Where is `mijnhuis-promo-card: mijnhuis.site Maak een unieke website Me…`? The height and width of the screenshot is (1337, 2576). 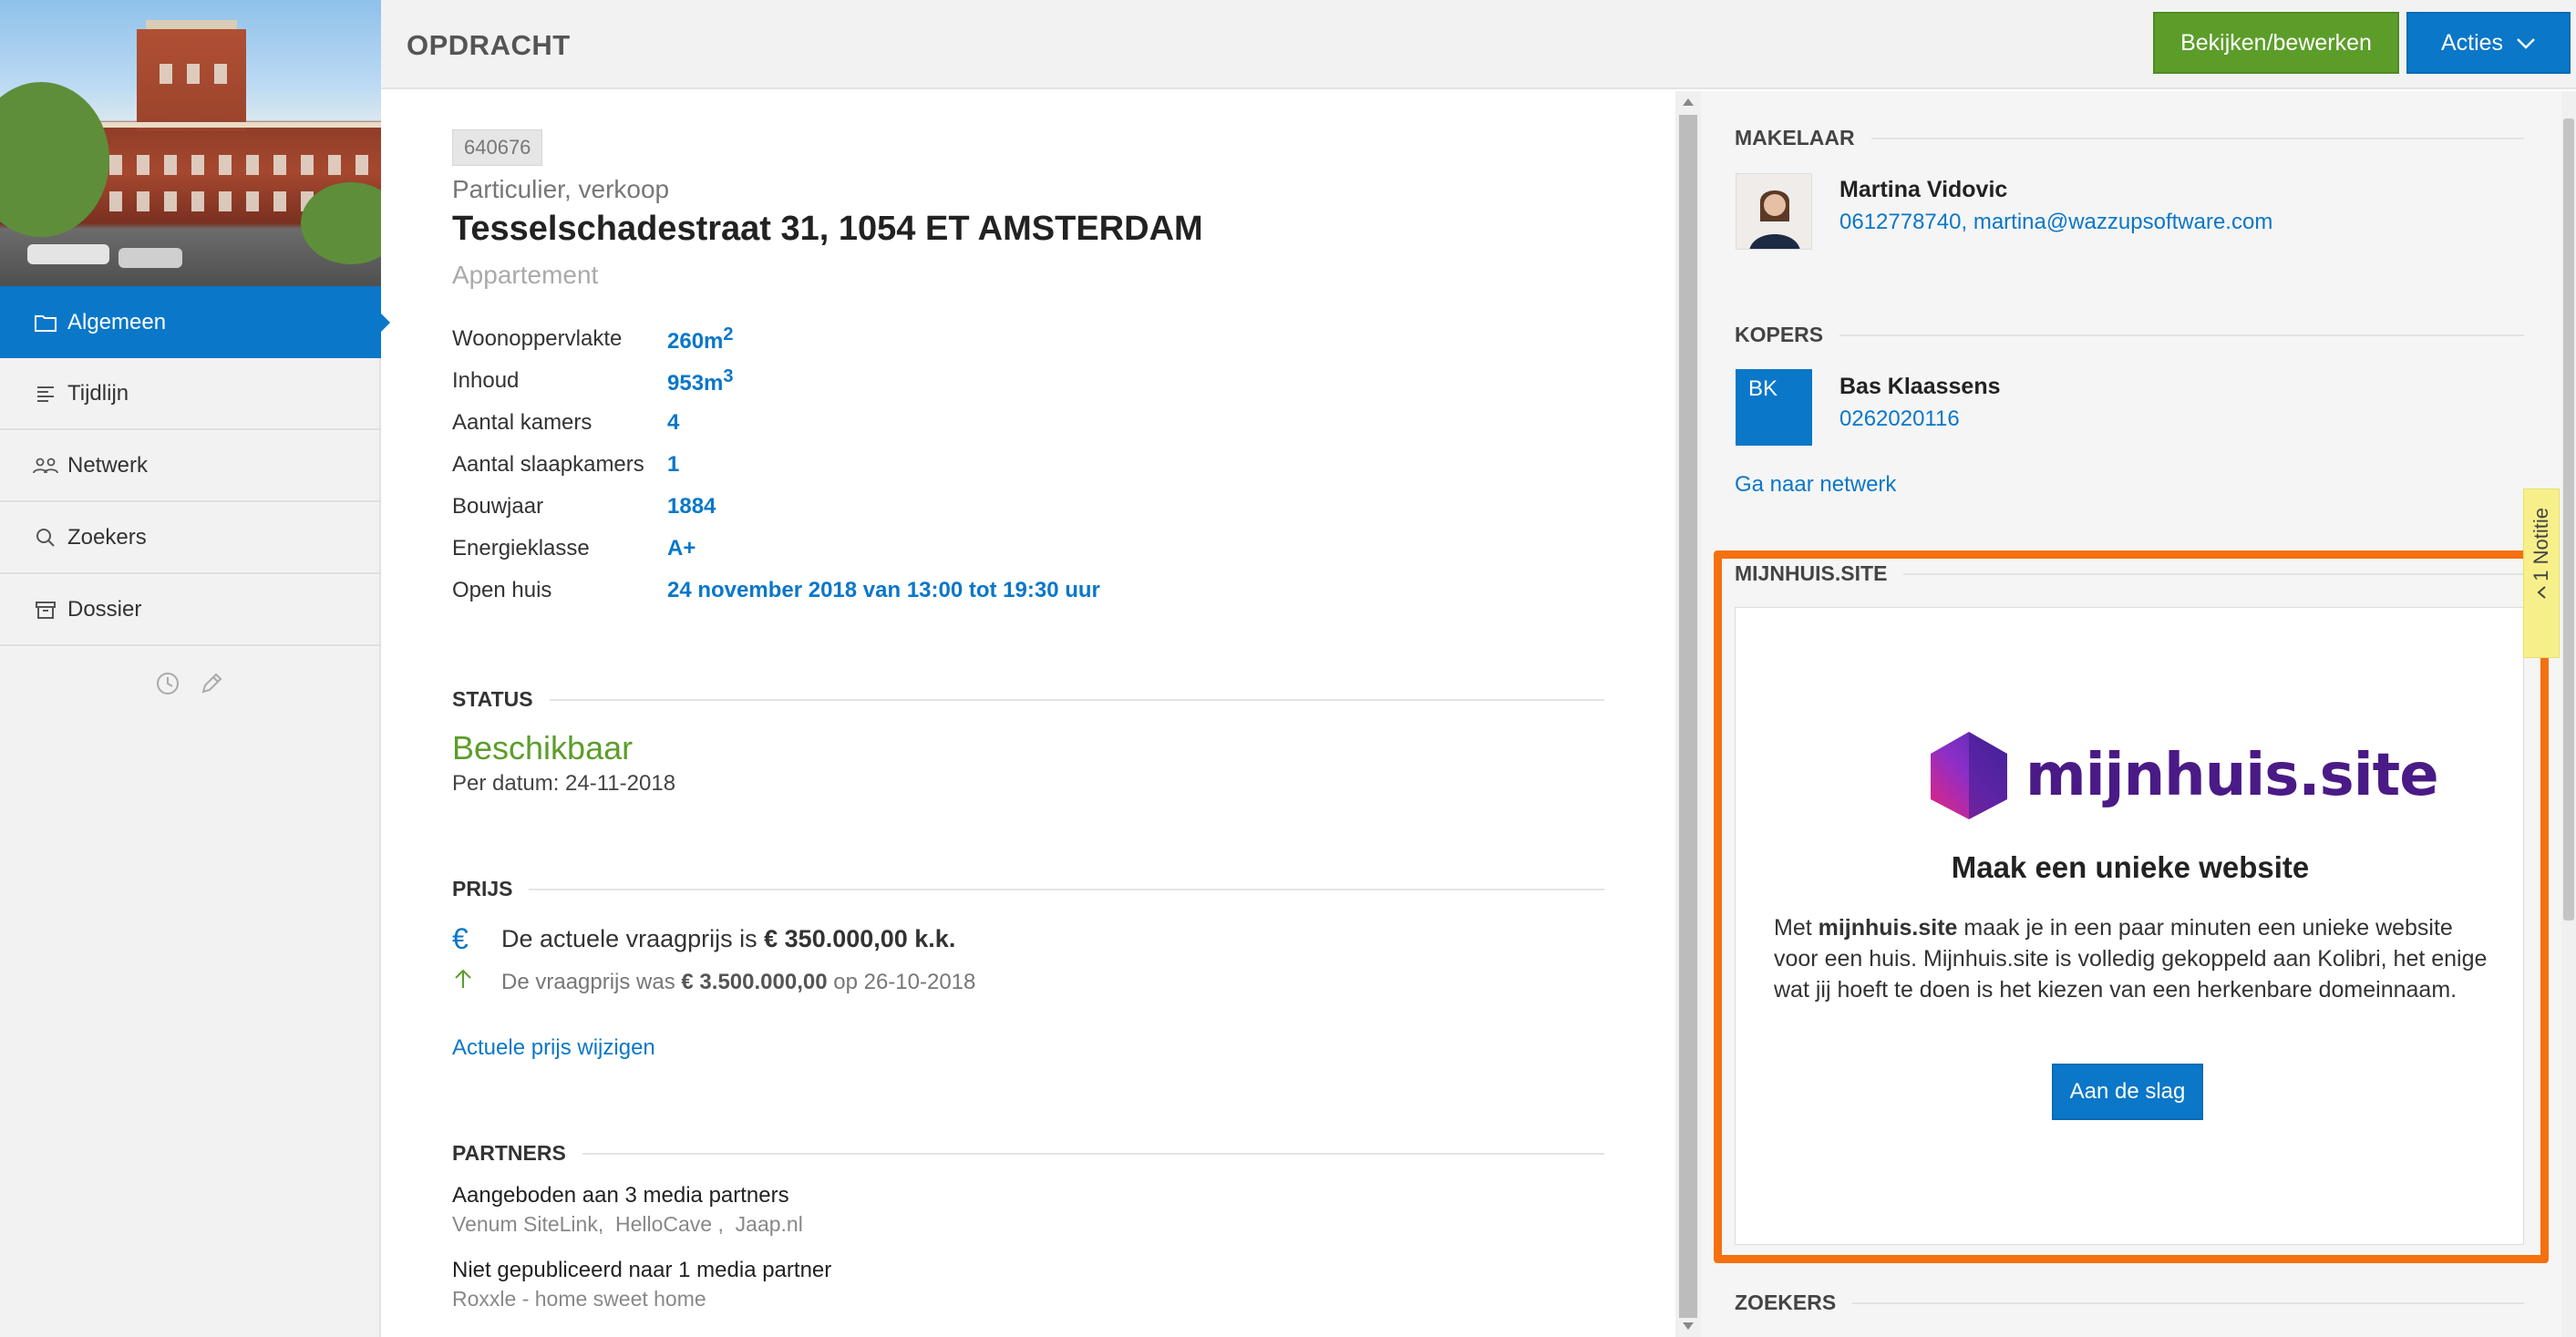
mijnhuis-promo-card: mijnhuis.site Maak een unieke website Me… is located at coordinates (2129, 926).